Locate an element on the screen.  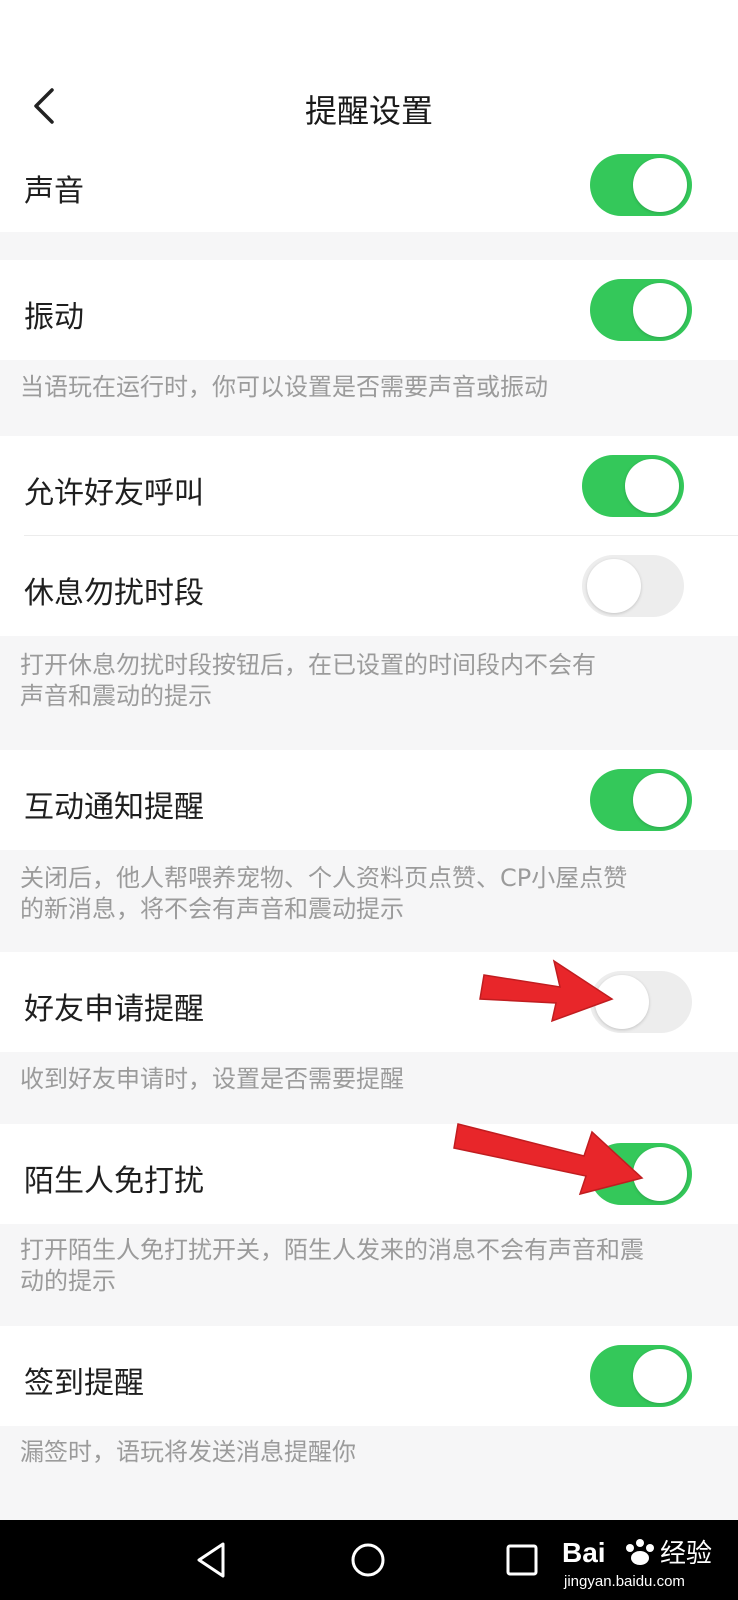
system-nav-bar: Bai 经验 jingyan.baidu.com is located at coordinates (369, 1560).